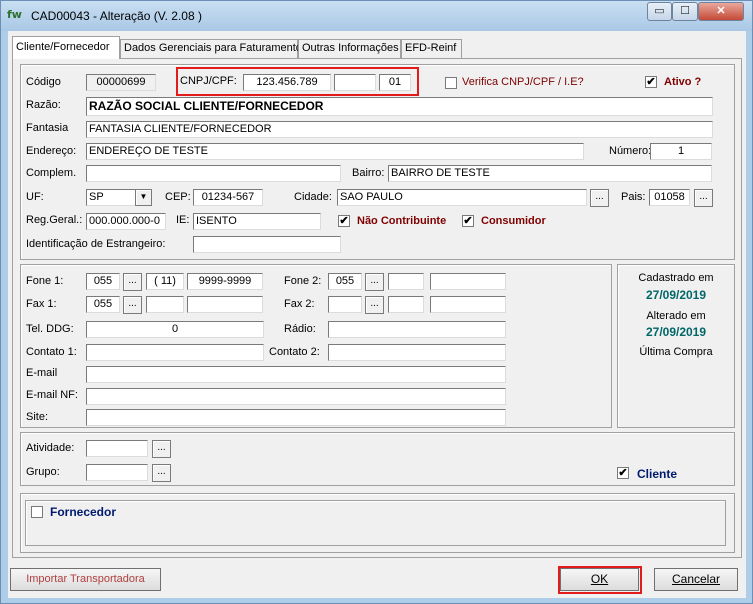 The height and width of the screenshot is (604, 753). What do you see at coordinates (43, 472) in the screenshot?
I see `grupo-label: Grupo:` at bounding box center [43, 472].